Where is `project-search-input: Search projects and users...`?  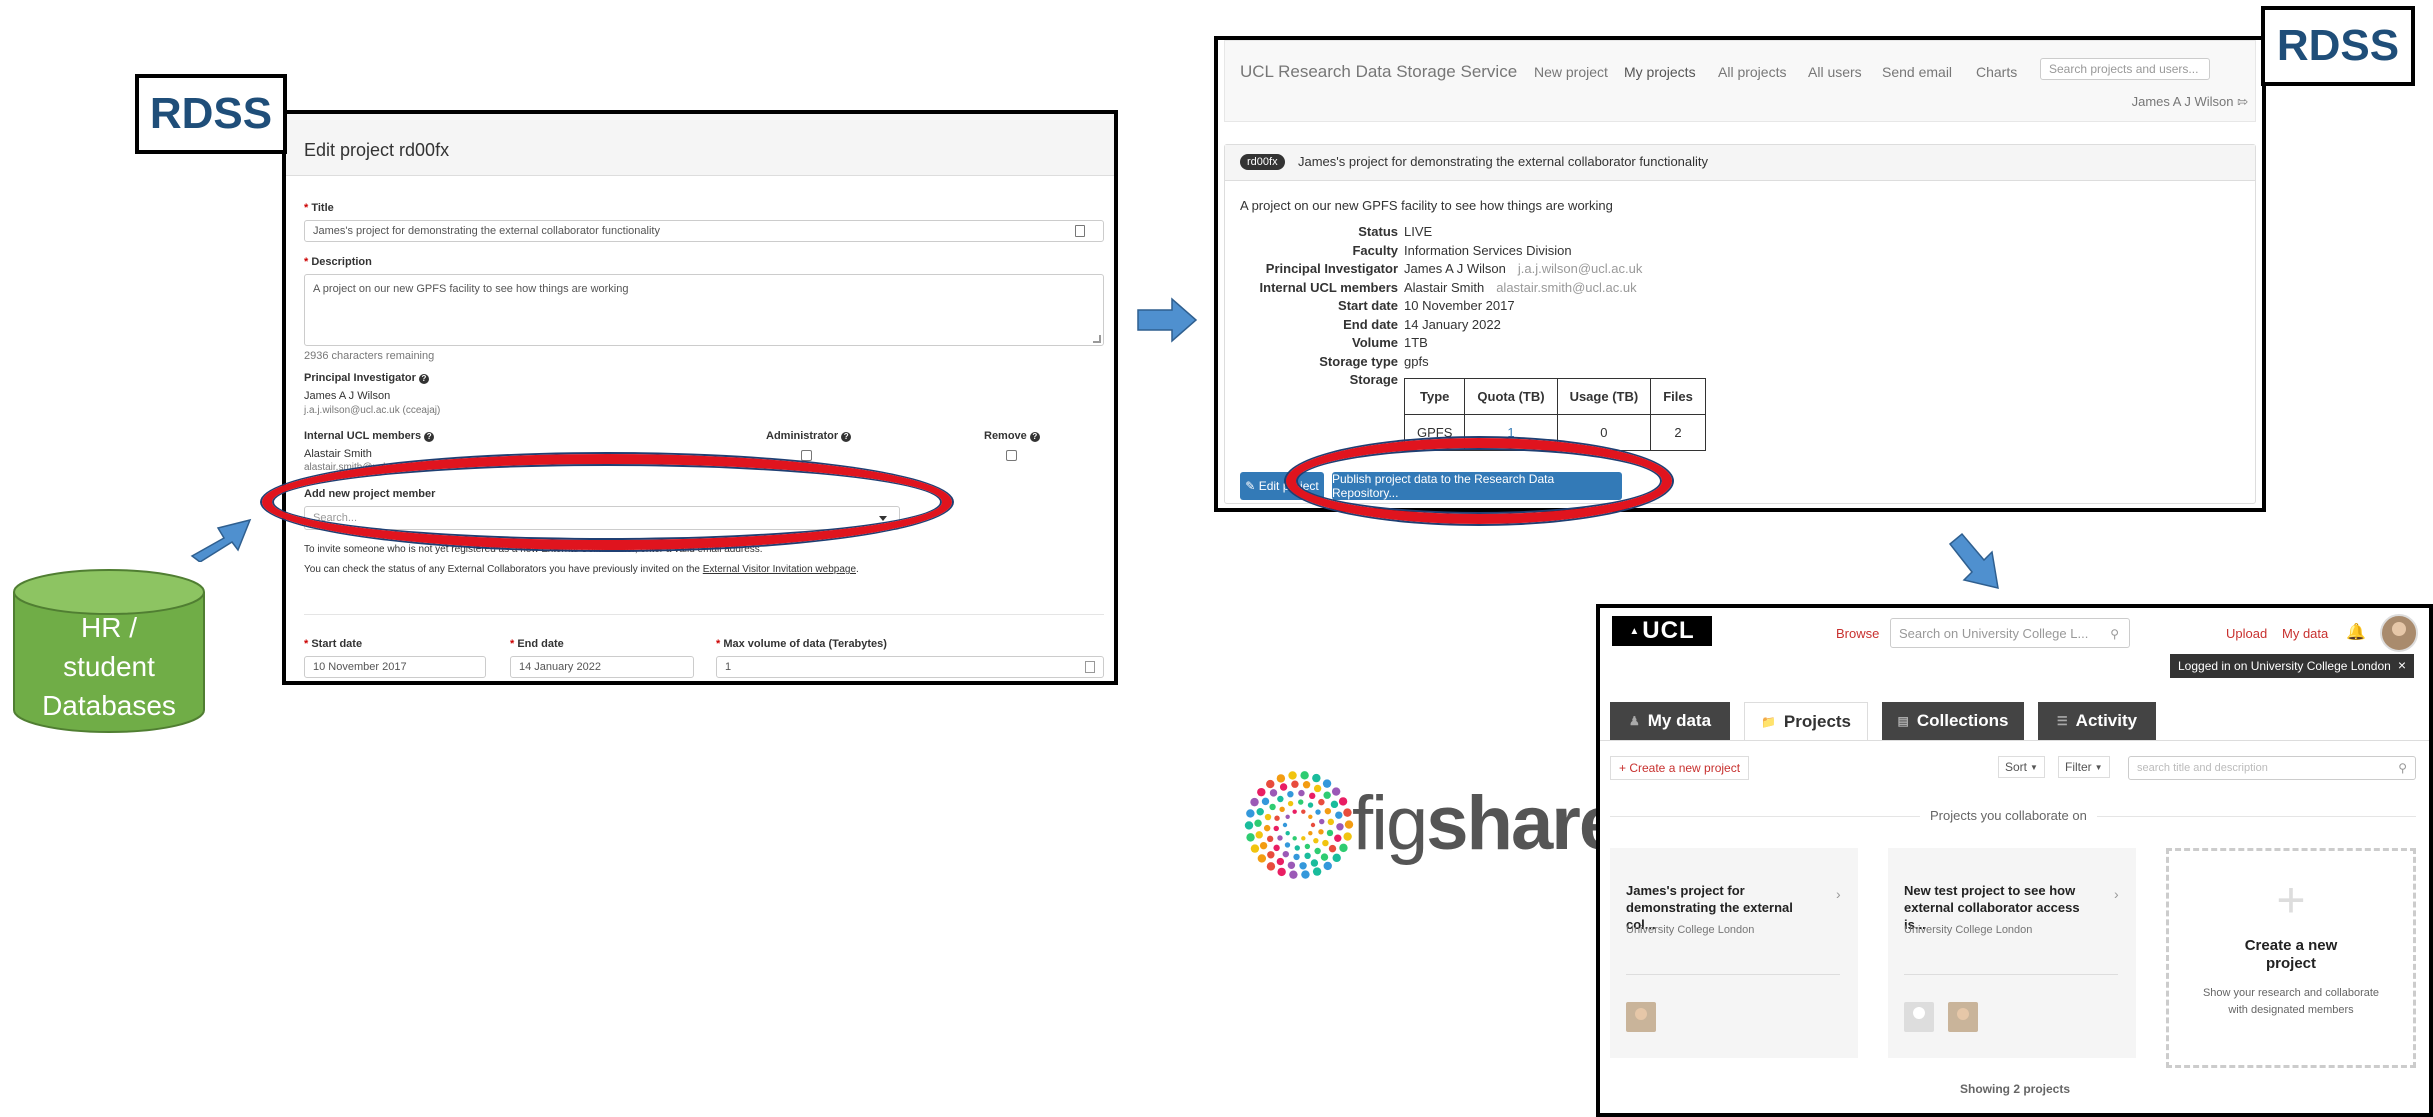 project-search-input: Search projects and users... is located at coordinates (2125, 69).